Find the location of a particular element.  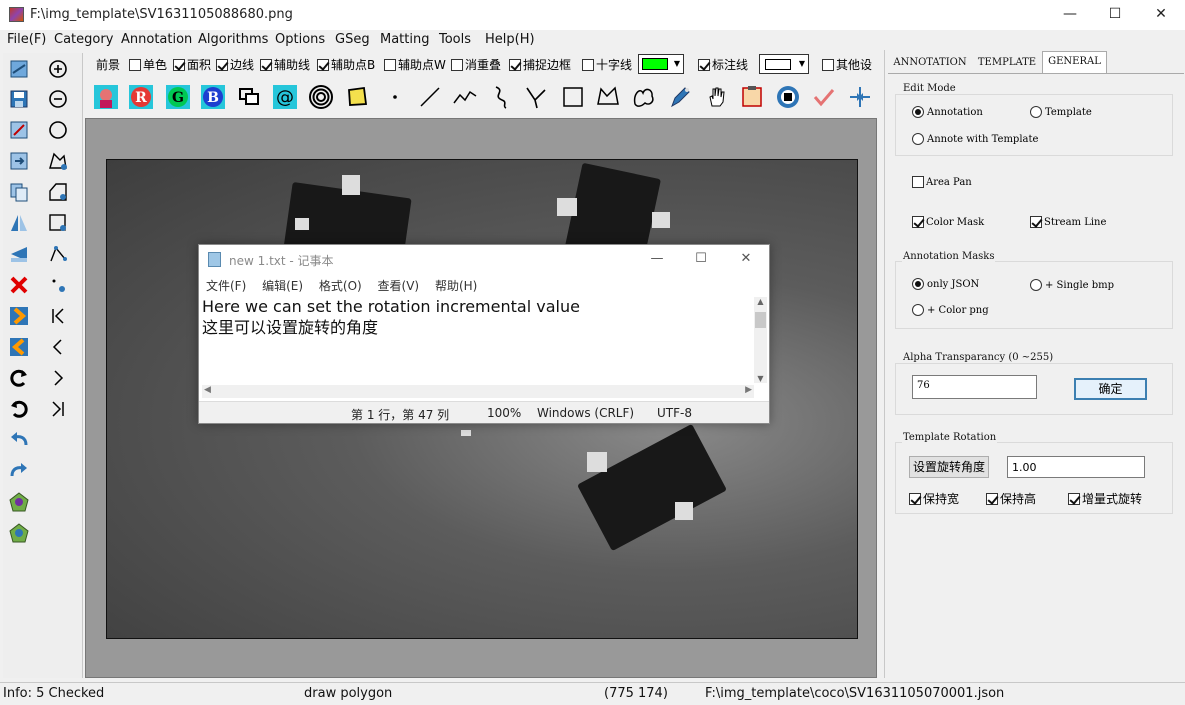

checkbox-stream-line: Stream Line is located at coordinates (1068, 222).